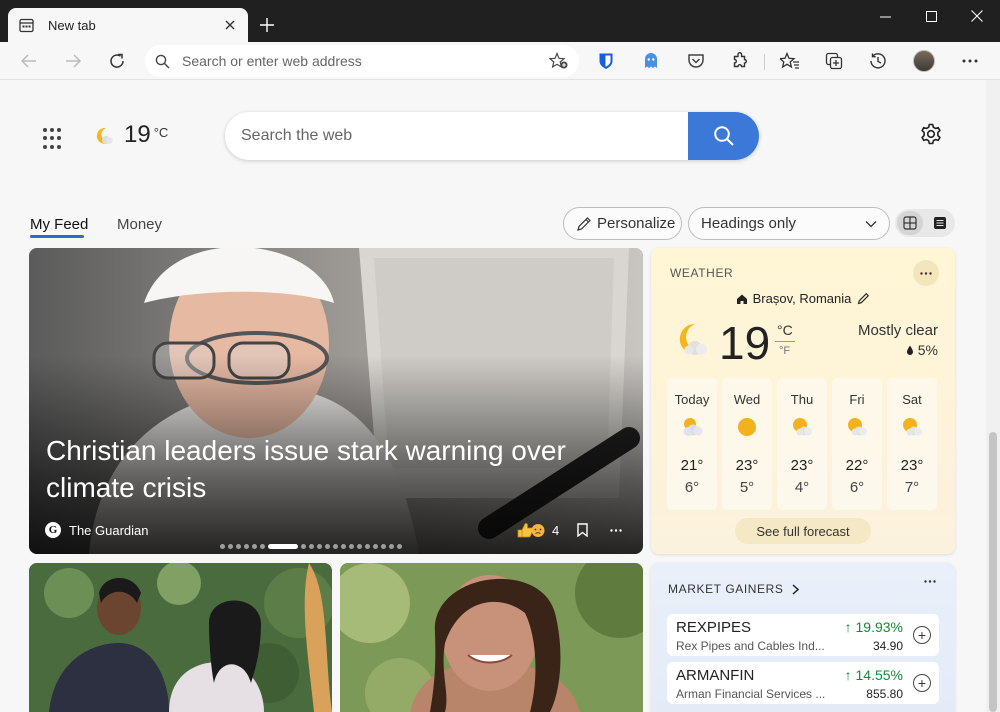  I want to click on bitwarden-extension-icon, so click(606, 61).